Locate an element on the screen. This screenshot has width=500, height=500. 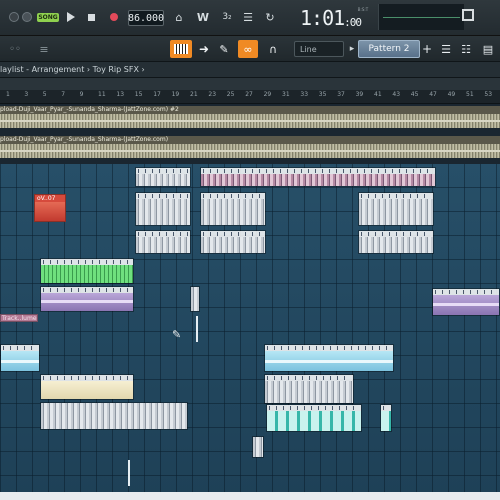
pattern-prev-icon: ▸ is located at coordinates (352, 49).